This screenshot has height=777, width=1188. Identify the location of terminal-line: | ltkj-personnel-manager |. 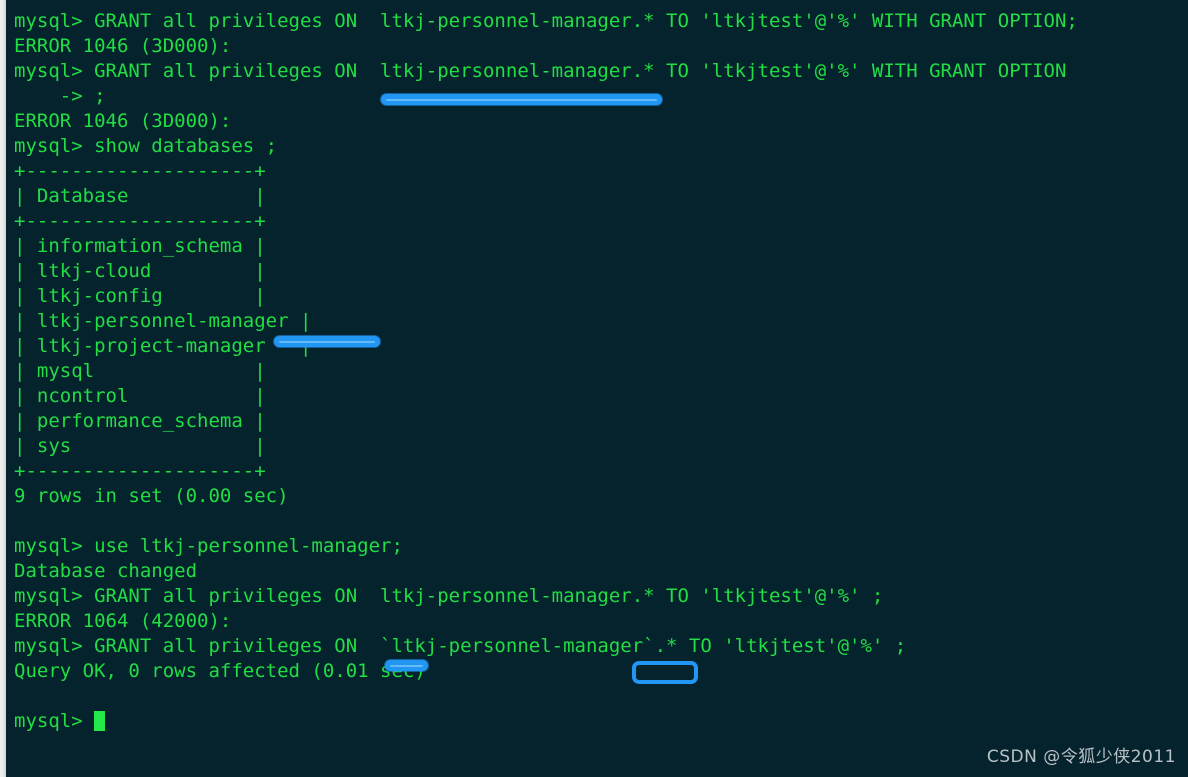
(163, 321).